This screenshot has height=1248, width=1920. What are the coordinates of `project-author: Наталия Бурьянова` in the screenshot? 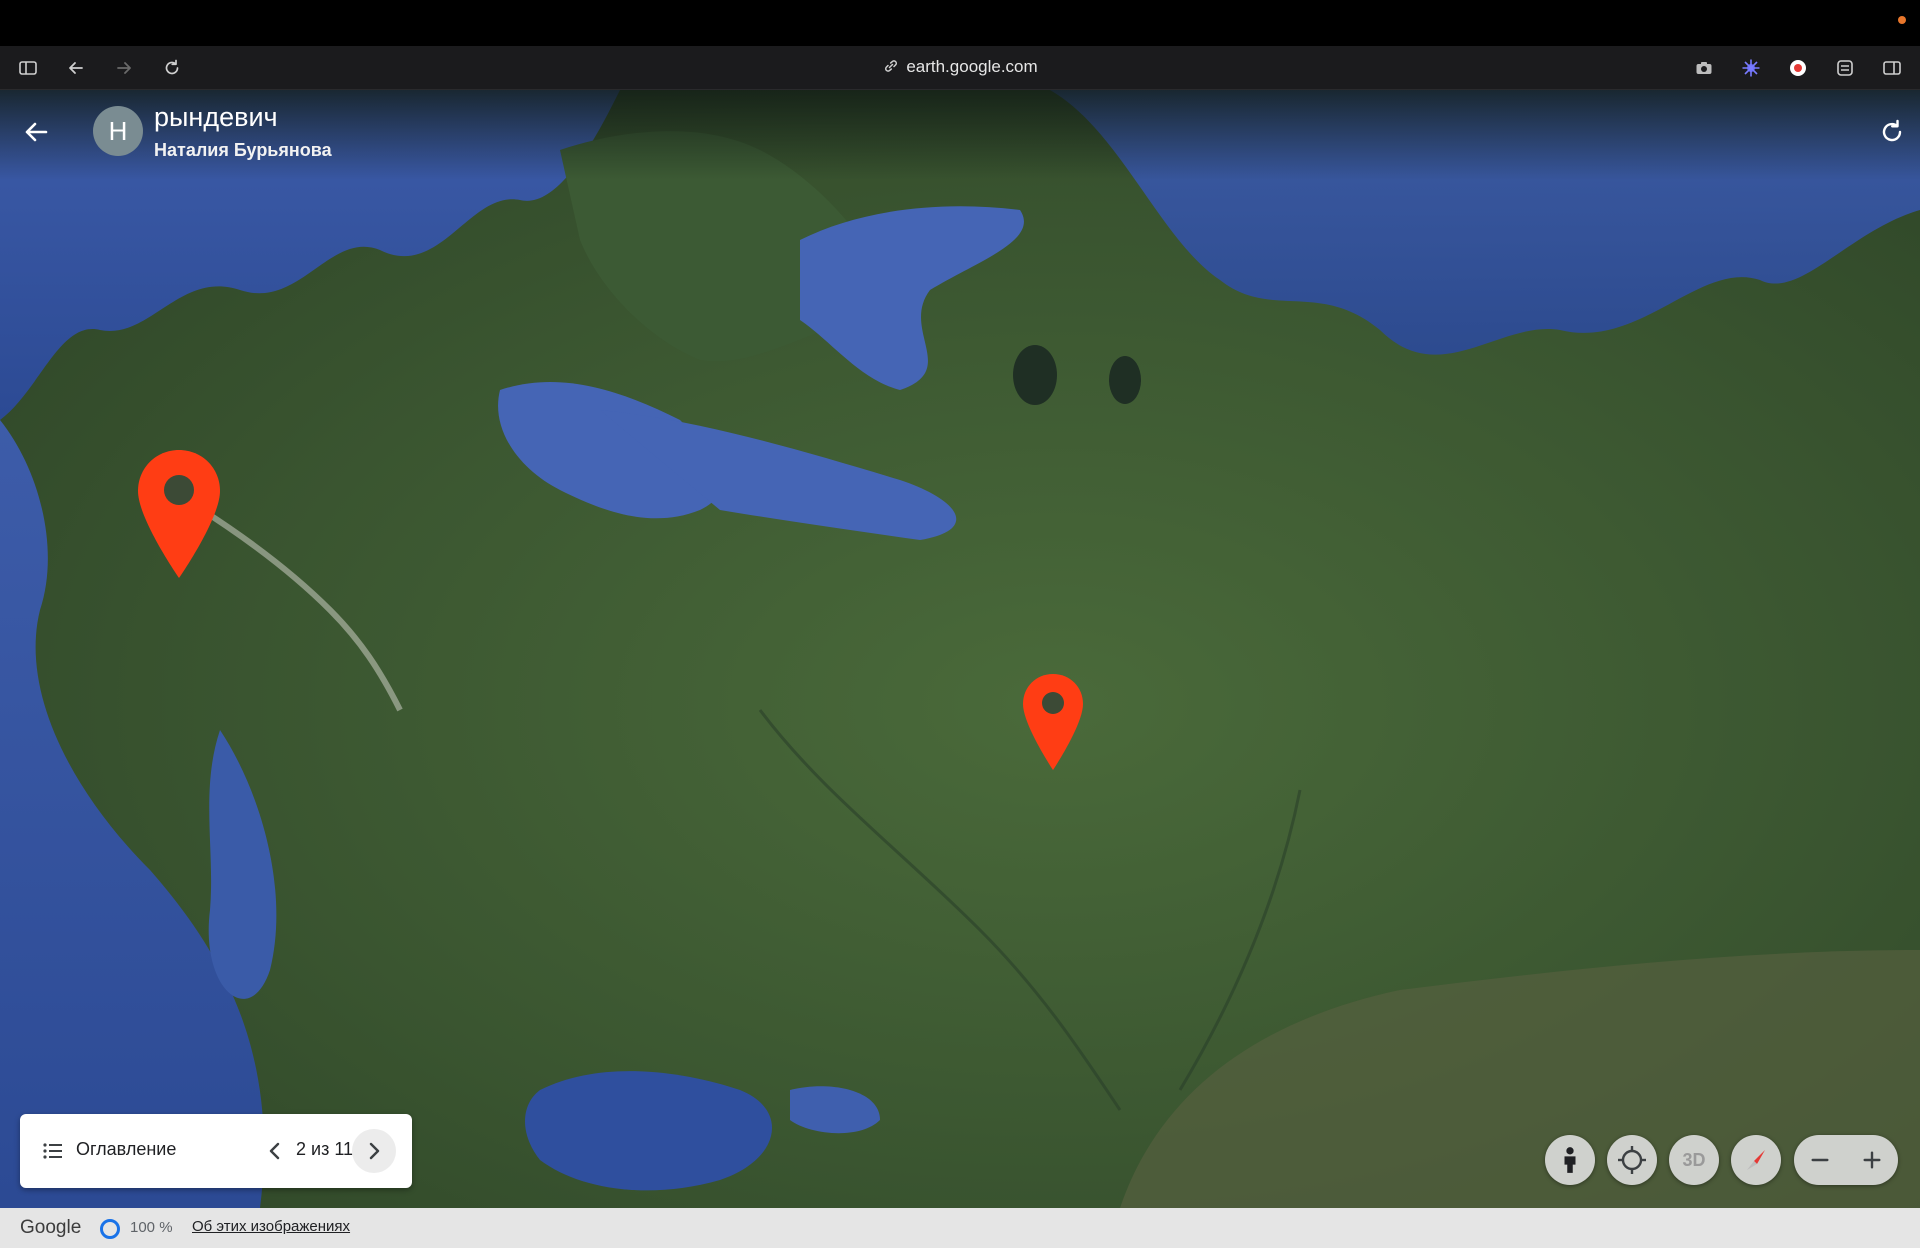 It's located at (243, 150).